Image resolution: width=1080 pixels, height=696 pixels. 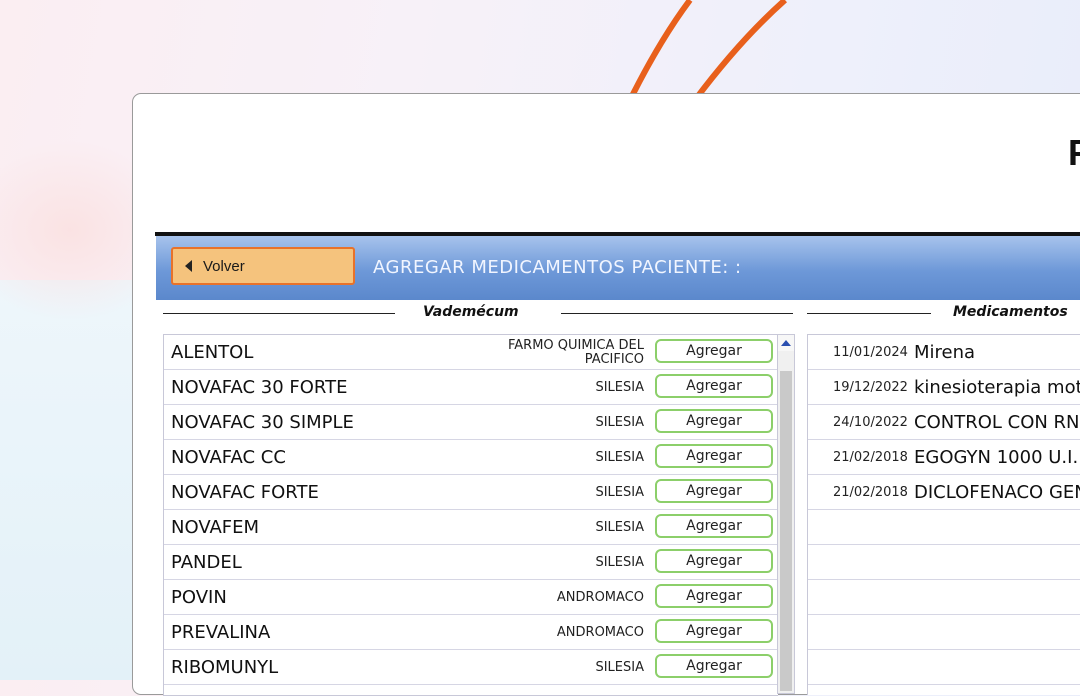 I want to click on medicamento-row: 24/10/2022 CONTROL CON RN, so click(x=944, y=422).